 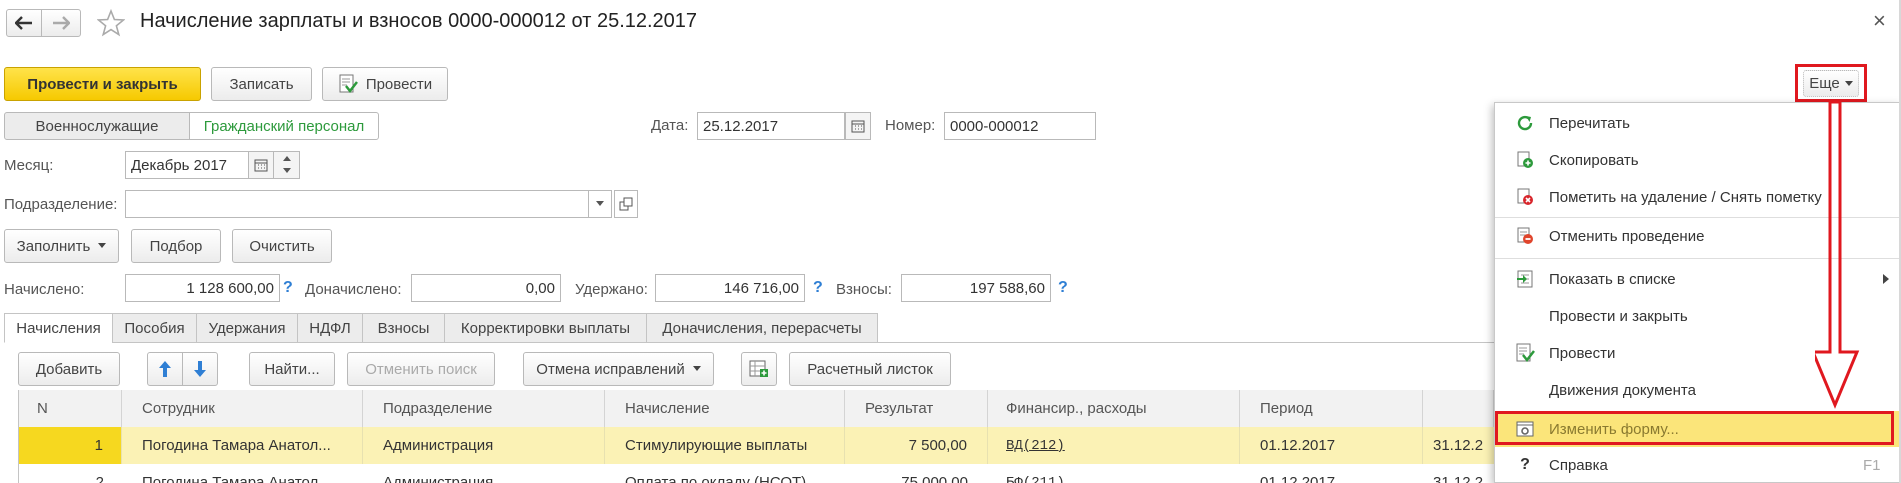 I want to click on cell-result: 75 000,00, so click(x=916, y=473).